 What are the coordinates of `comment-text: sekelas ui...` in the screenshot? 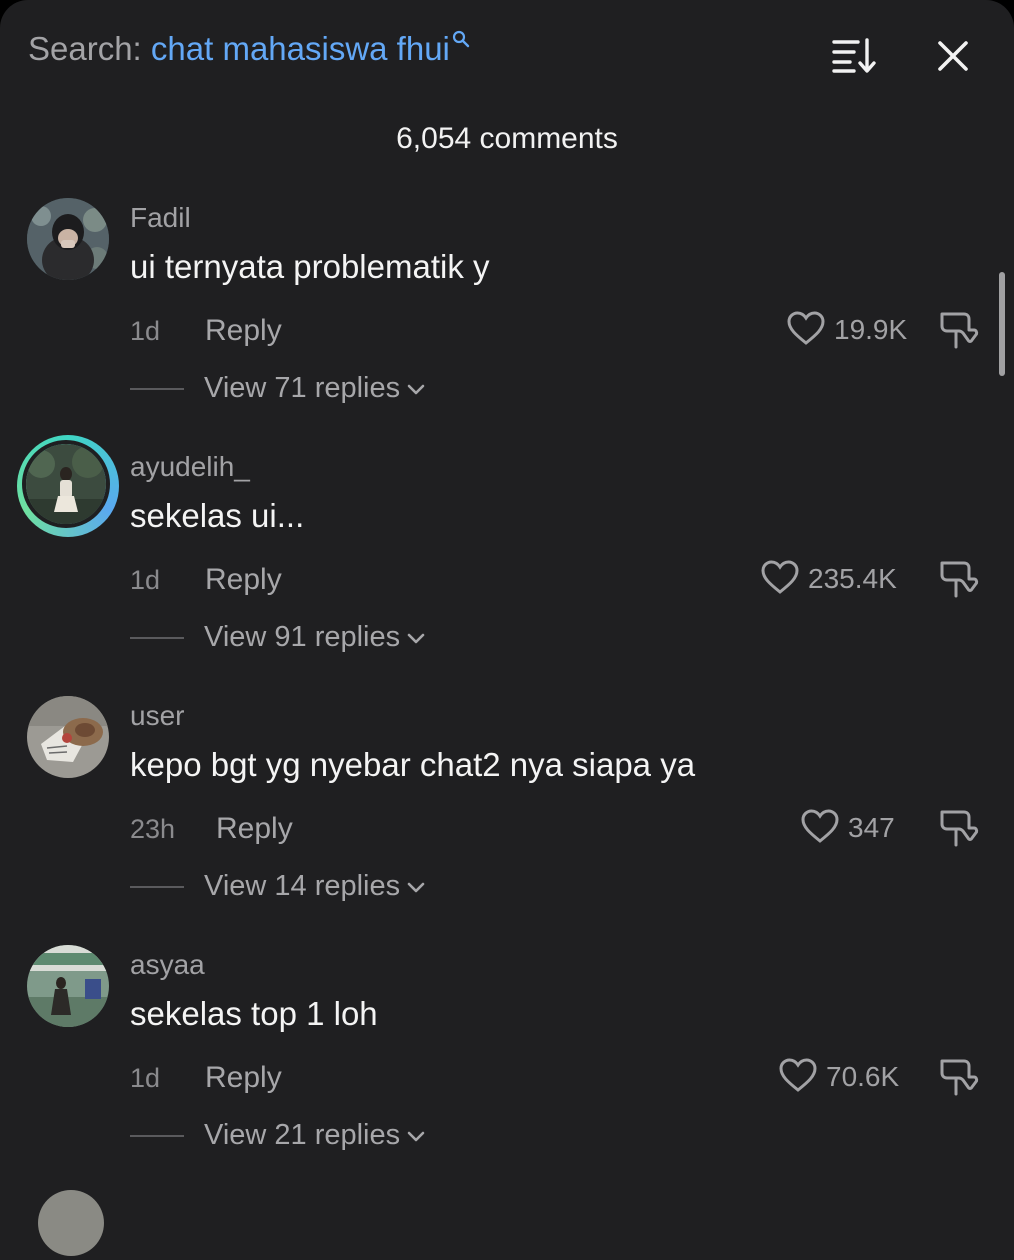 It's located at (217, 515).